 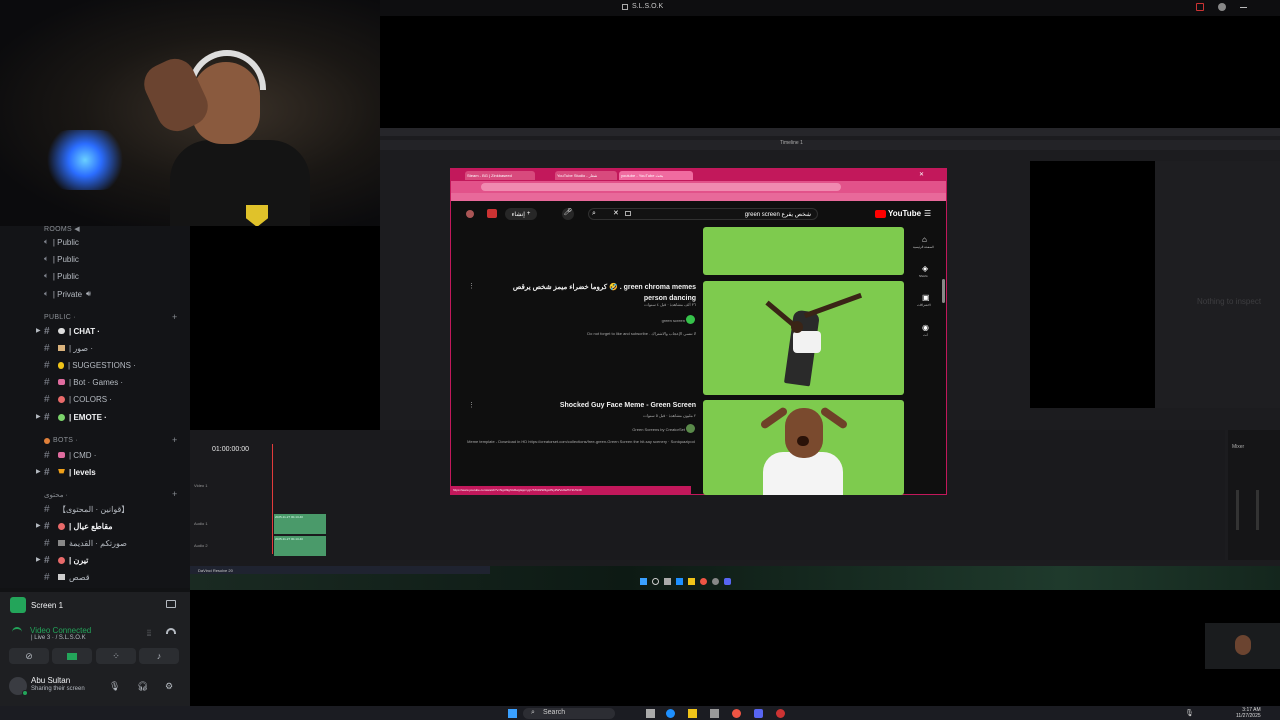 What do you see at coordinates (67, 294) in the screenshot?
I see `voice-channel: 🔈︎ | Private 🔊︎` at bounding box center [67, 294].